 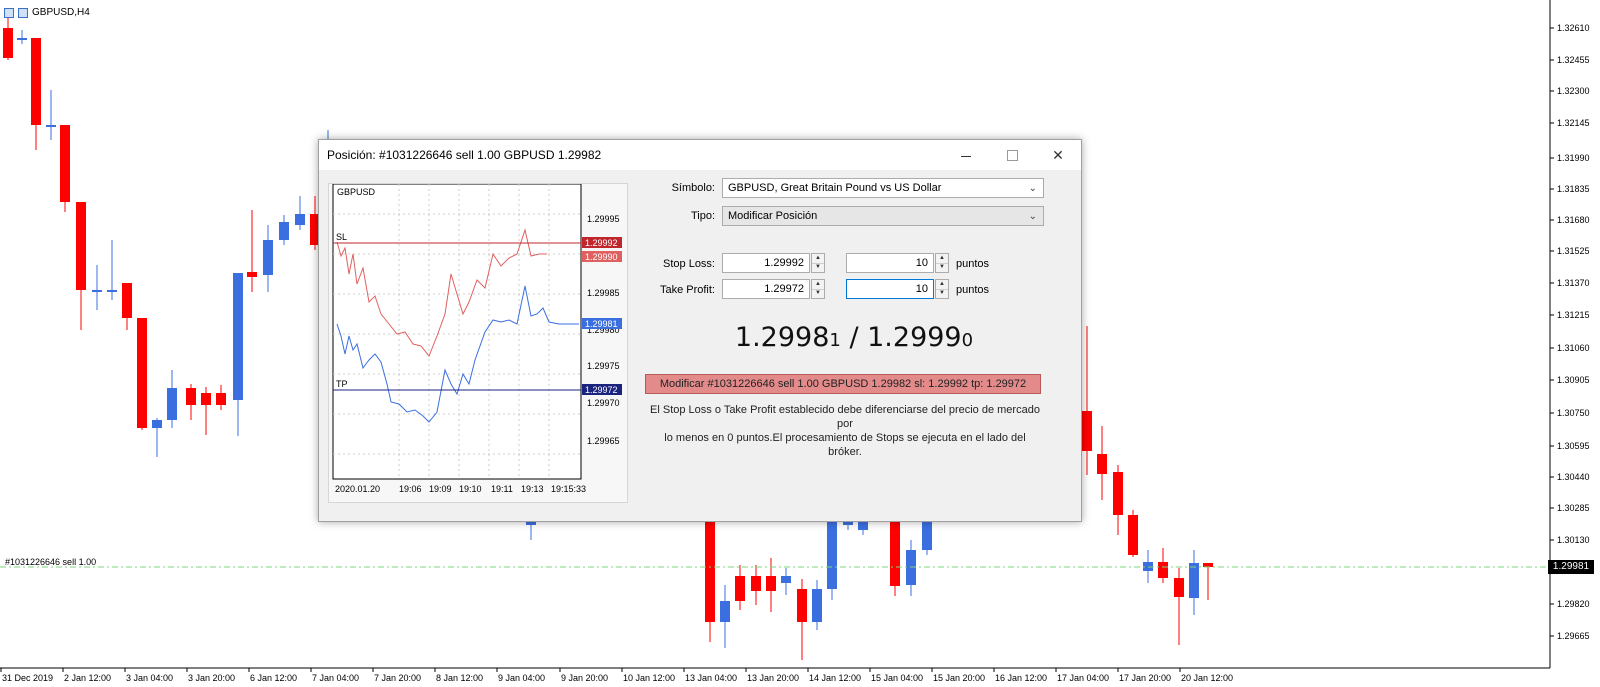 I want to click on take-profit-points-spinner: 10 ▲ ▼, so click(x=898, y=289).